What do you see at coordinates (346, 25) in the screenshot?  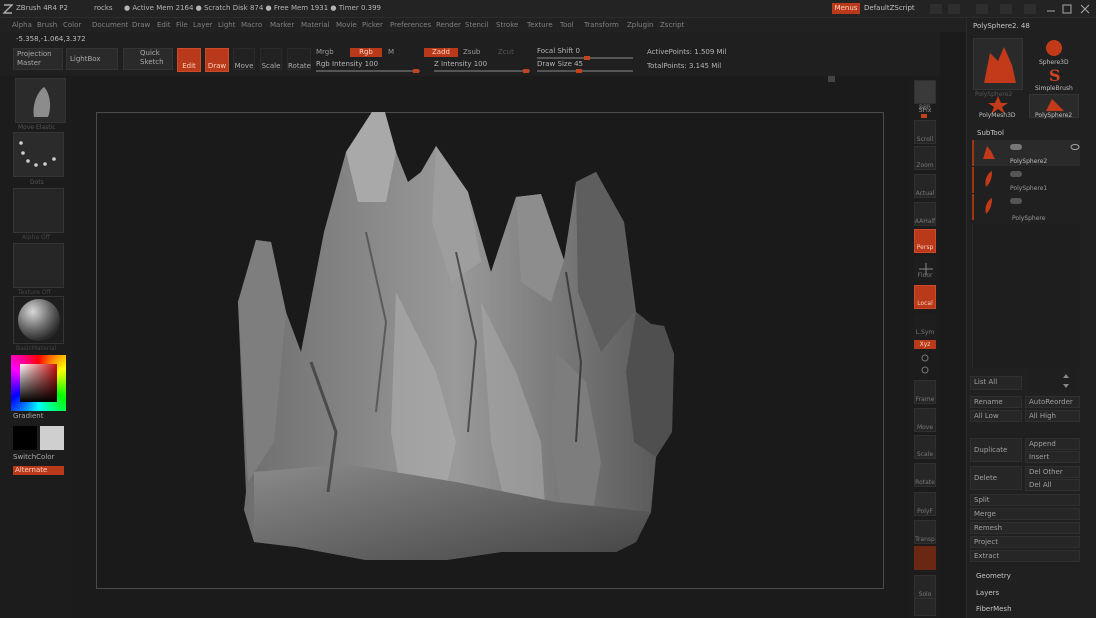 I see `menu-movie: Movie` at bounding box center [346, 25].